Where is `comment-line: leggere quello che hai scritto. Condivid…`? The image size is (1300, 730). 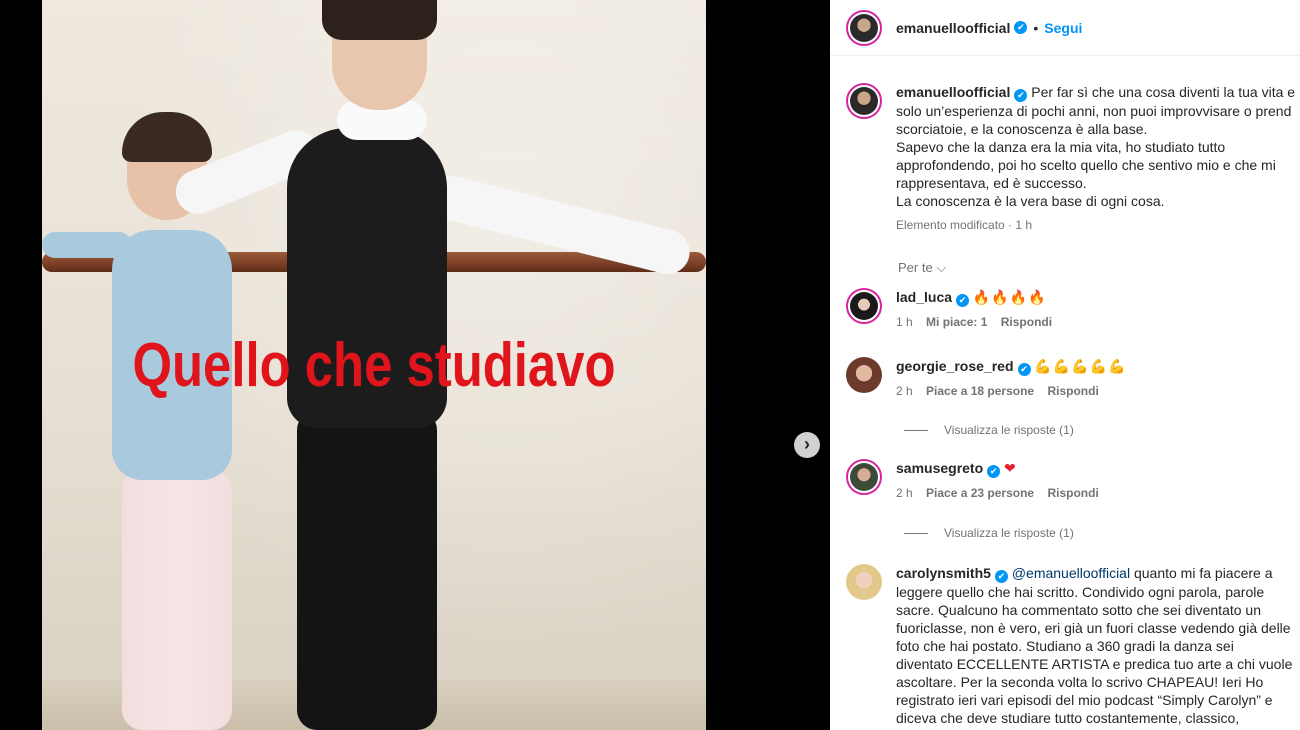 comment-line: leggere quello che hai scritto. Condivid… is located at coordinates (1080, 592).